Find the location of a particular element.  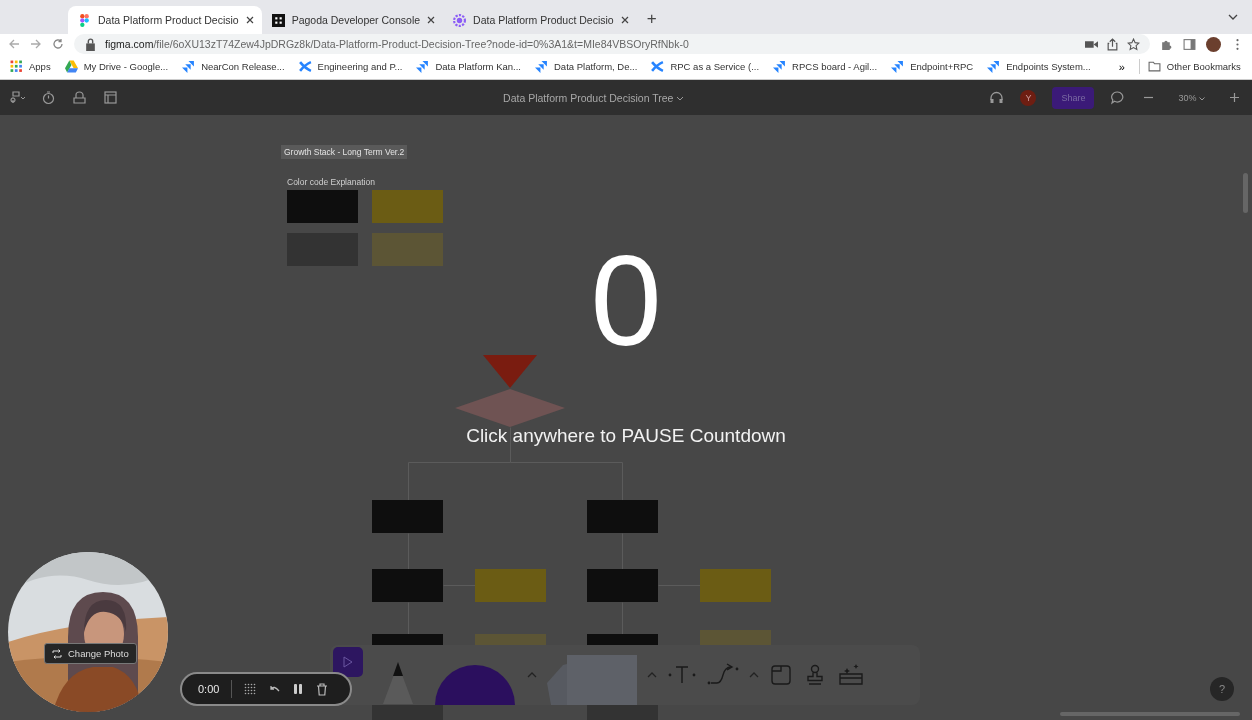

file-title: Data Platform Product Decision Tree is located at coordinates (594, 97).